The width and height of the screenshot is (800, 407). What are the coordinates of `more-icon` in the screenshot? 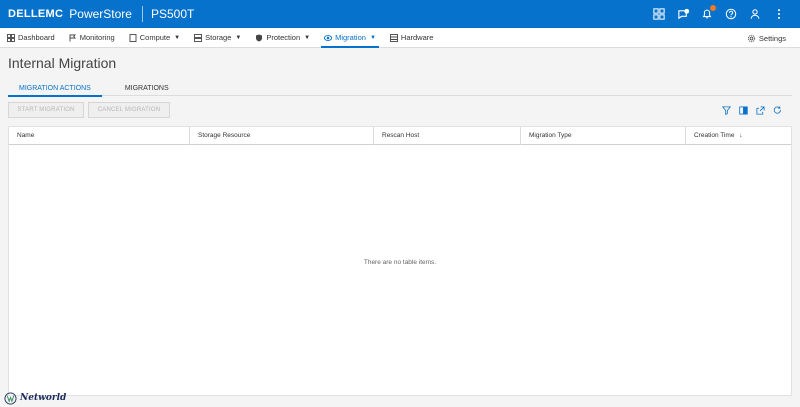 It's located at (779, 14).